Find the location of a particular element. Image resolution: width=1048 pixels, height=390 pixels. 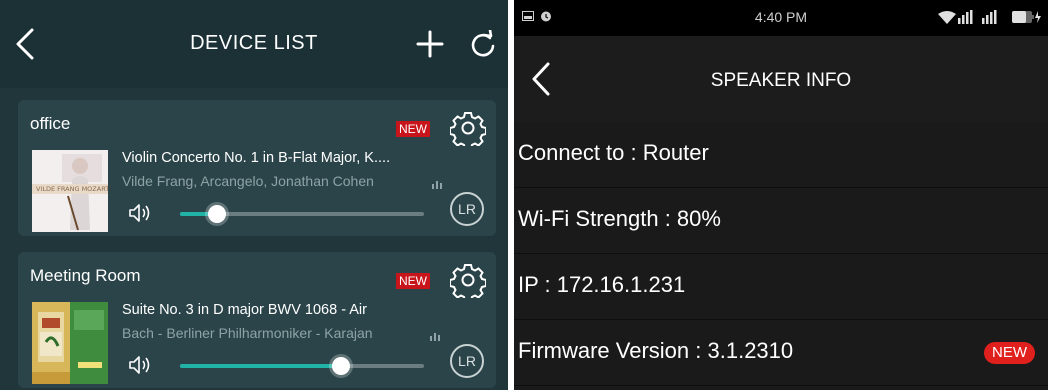

wifi-strength-text: Wi-Fi Strength : 80% is located at coordinates (619, 218).